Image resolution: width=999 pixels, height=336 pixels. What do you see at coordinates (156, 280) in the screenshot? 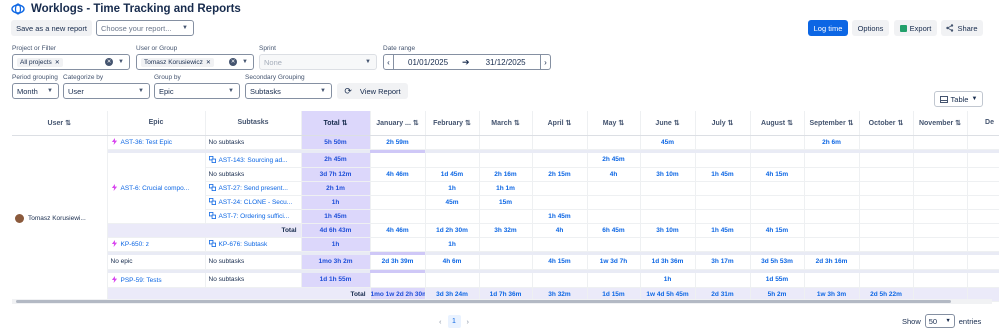
I see `epic-link: PSP-59: Tests` at bounding box center [156, 280].